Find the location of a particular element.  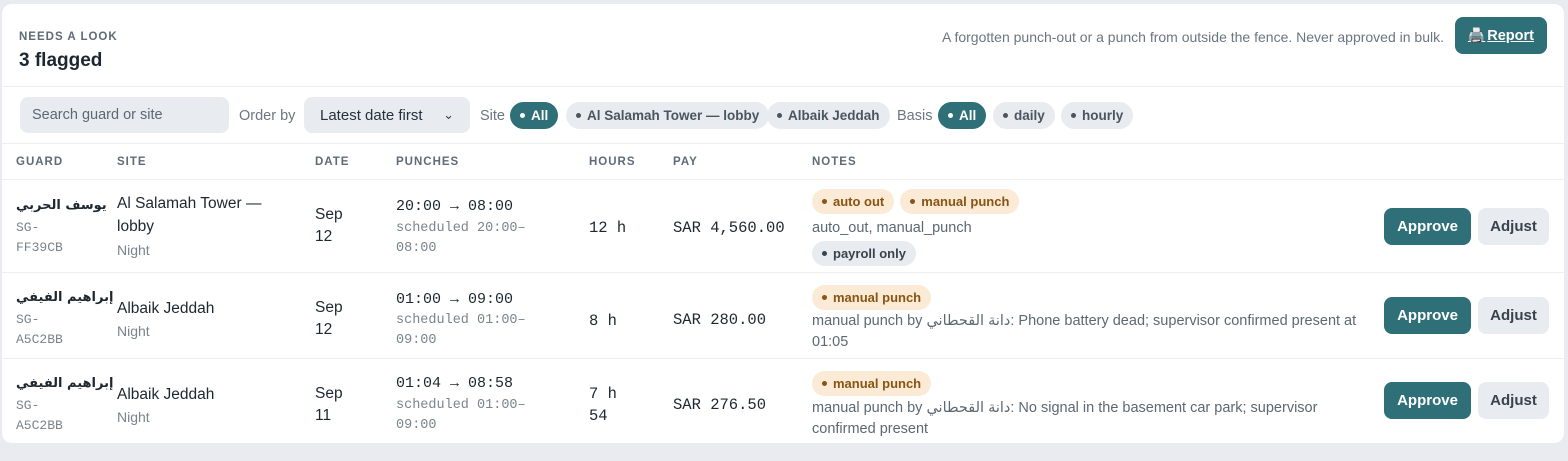

report-label: Report is located at coordinates (1510, 35).